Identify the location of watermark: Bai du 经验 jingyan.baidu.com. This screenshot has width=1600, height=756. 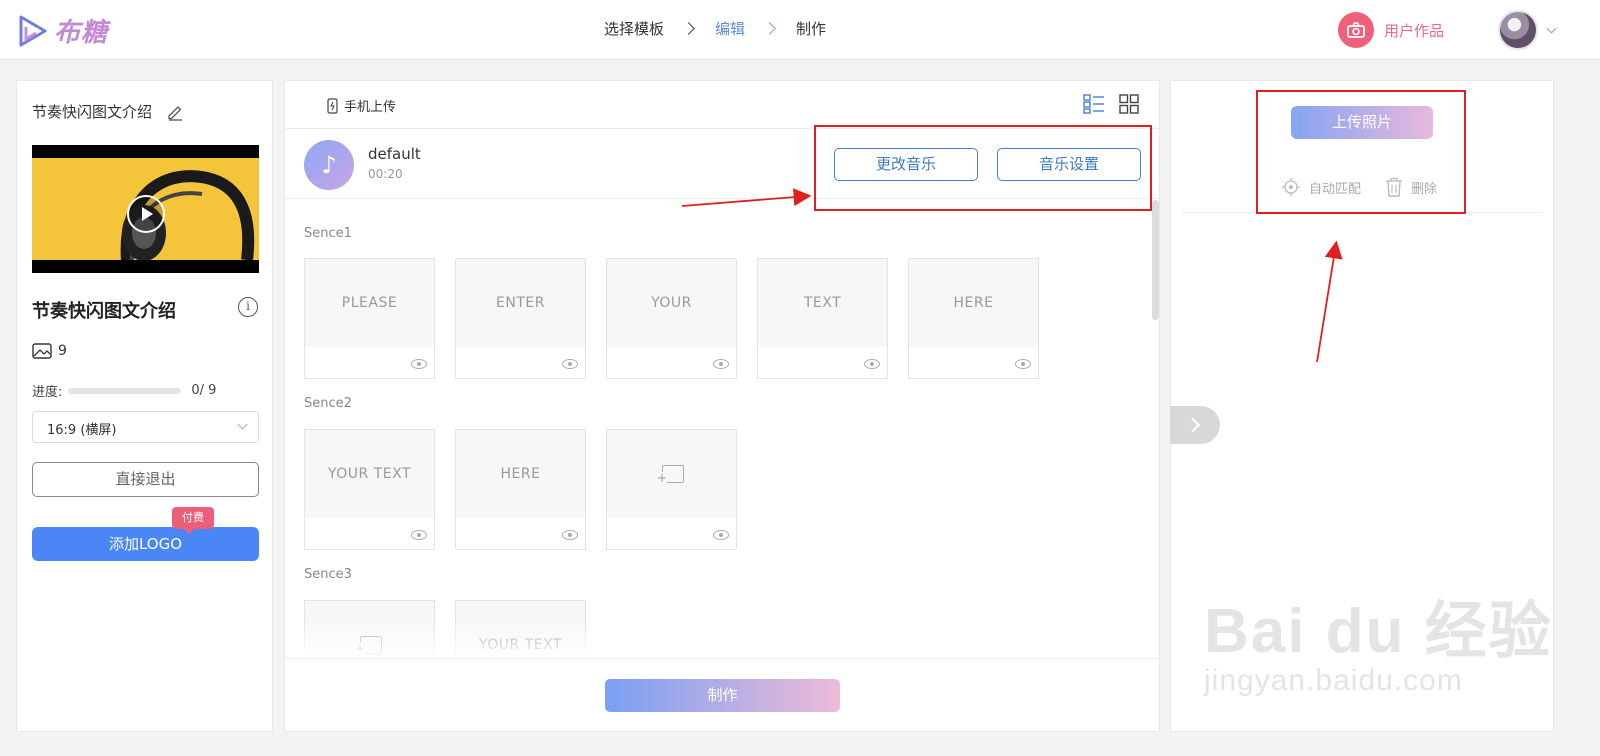
(1378, 639).